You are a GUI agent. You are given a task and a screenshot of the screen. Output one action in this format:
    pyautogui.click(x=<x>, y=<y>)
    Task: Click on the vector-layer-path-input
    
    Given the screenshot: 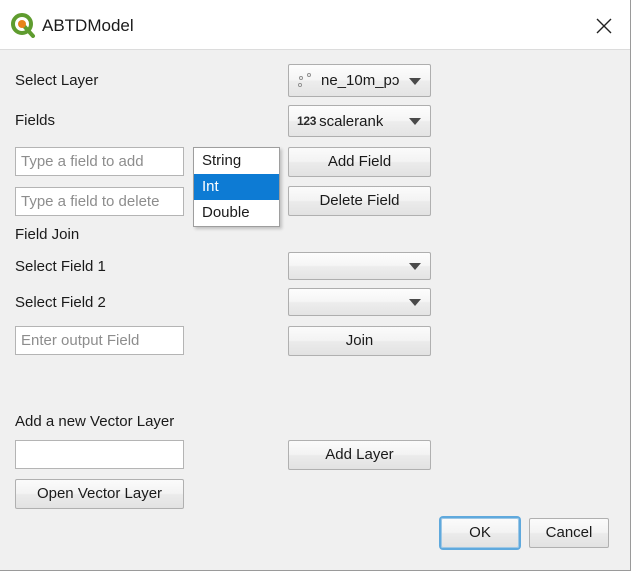 What is the action you would take?
    pyautogui.click(x=99, y=454)
    